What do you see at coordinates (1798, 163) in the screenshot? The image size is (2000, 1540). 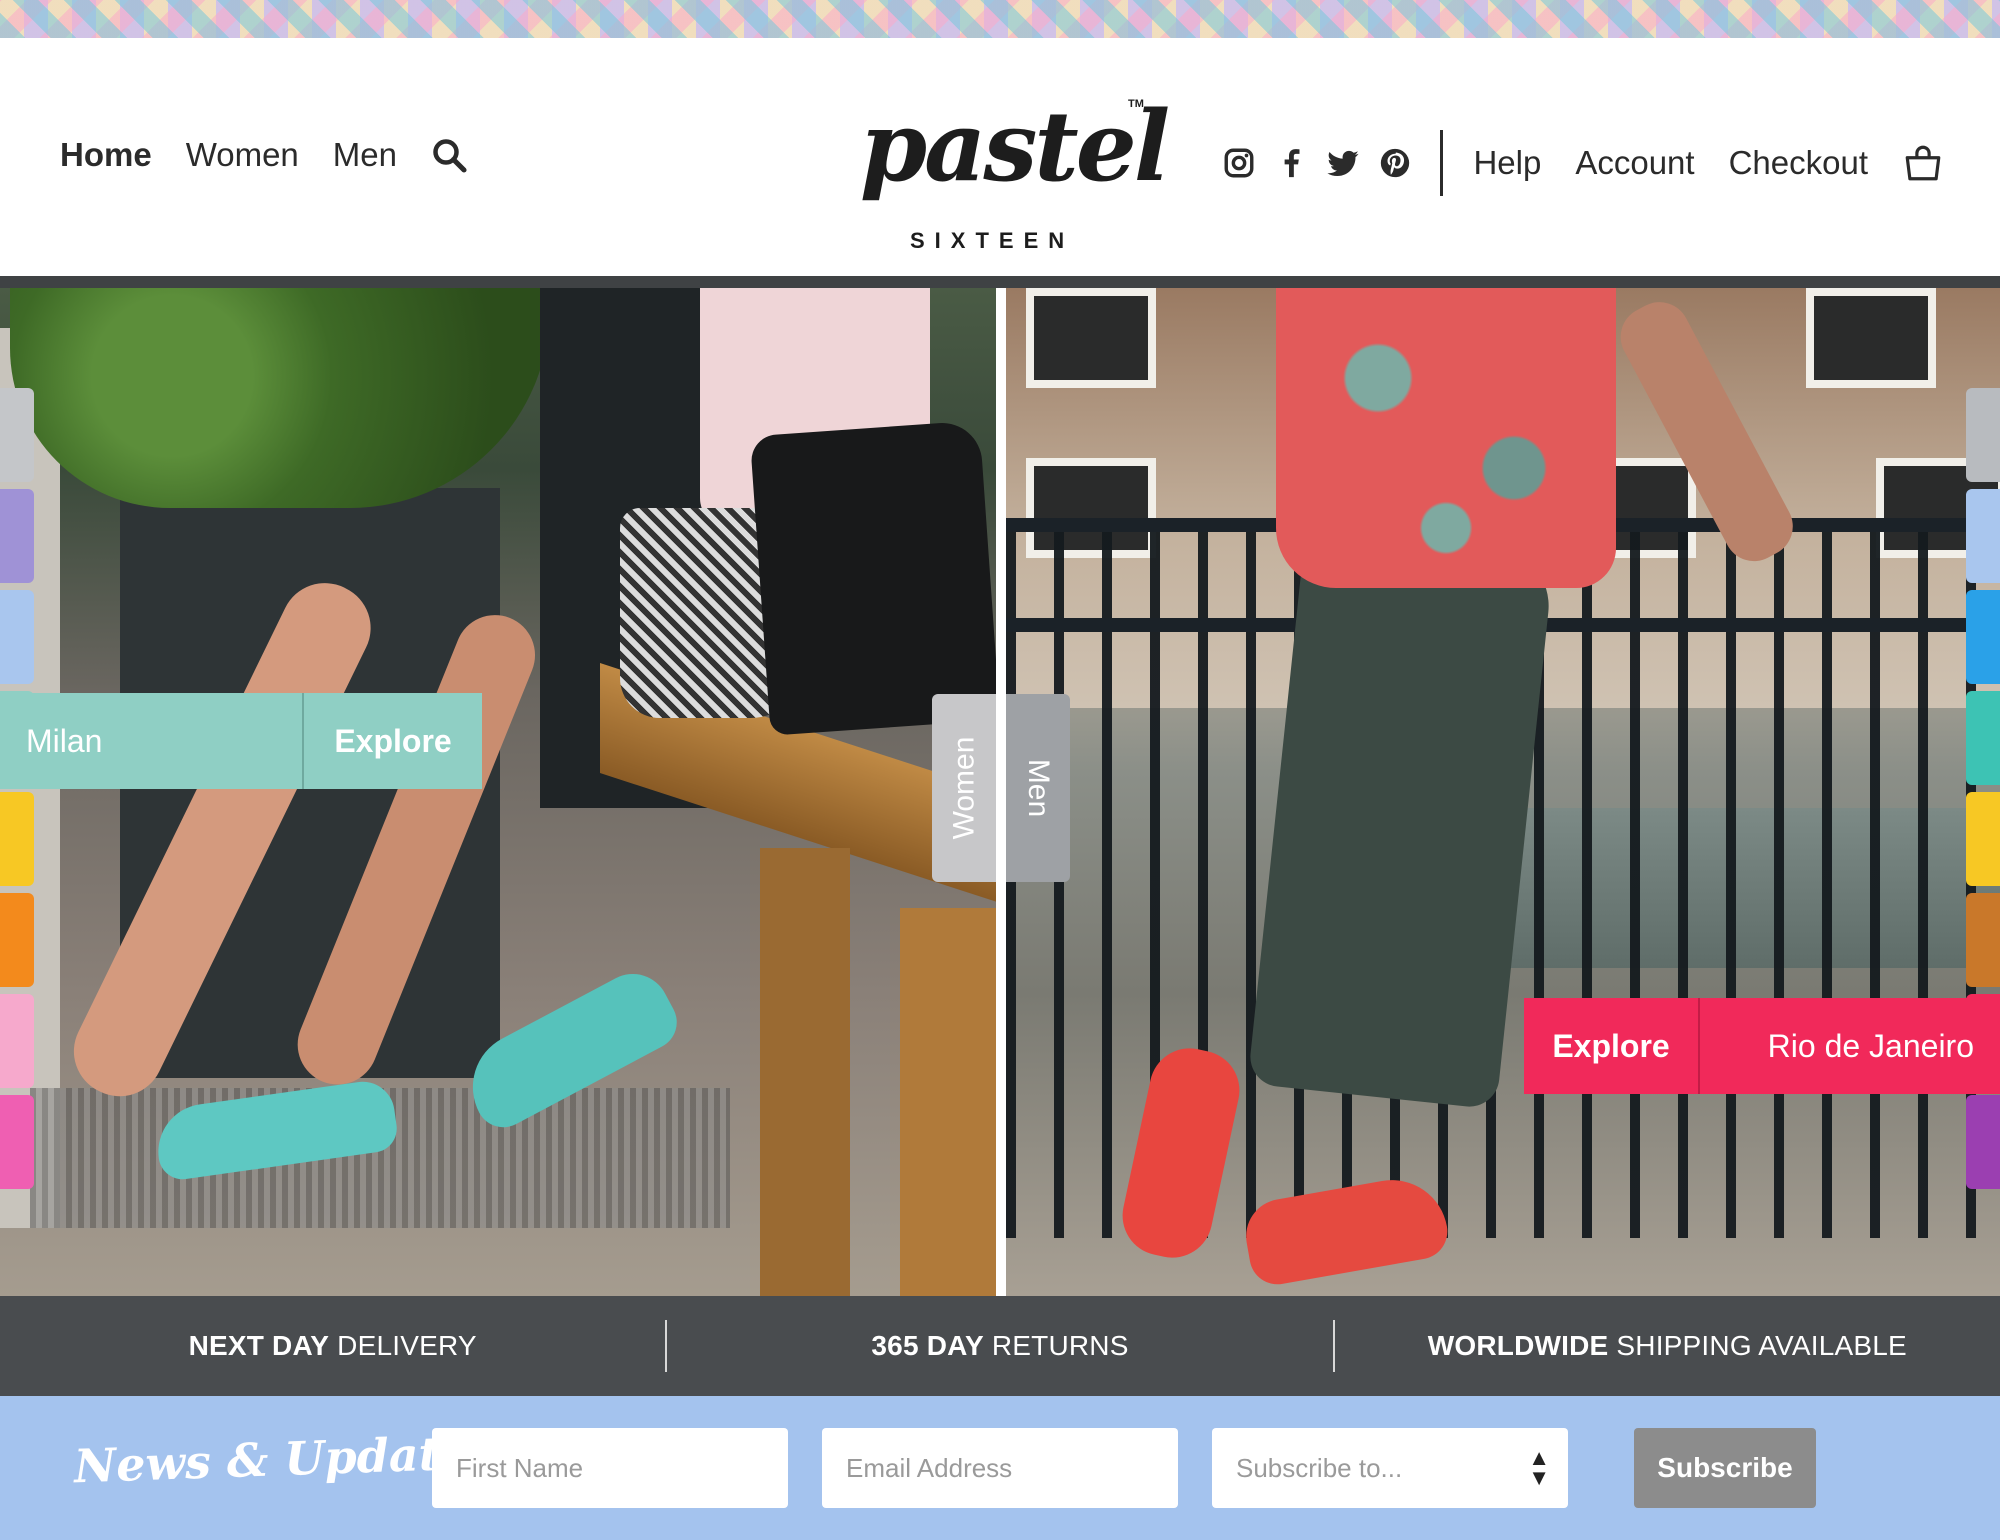 I see `nav-checkout: Checkout` at bounding box center [1798, 163].